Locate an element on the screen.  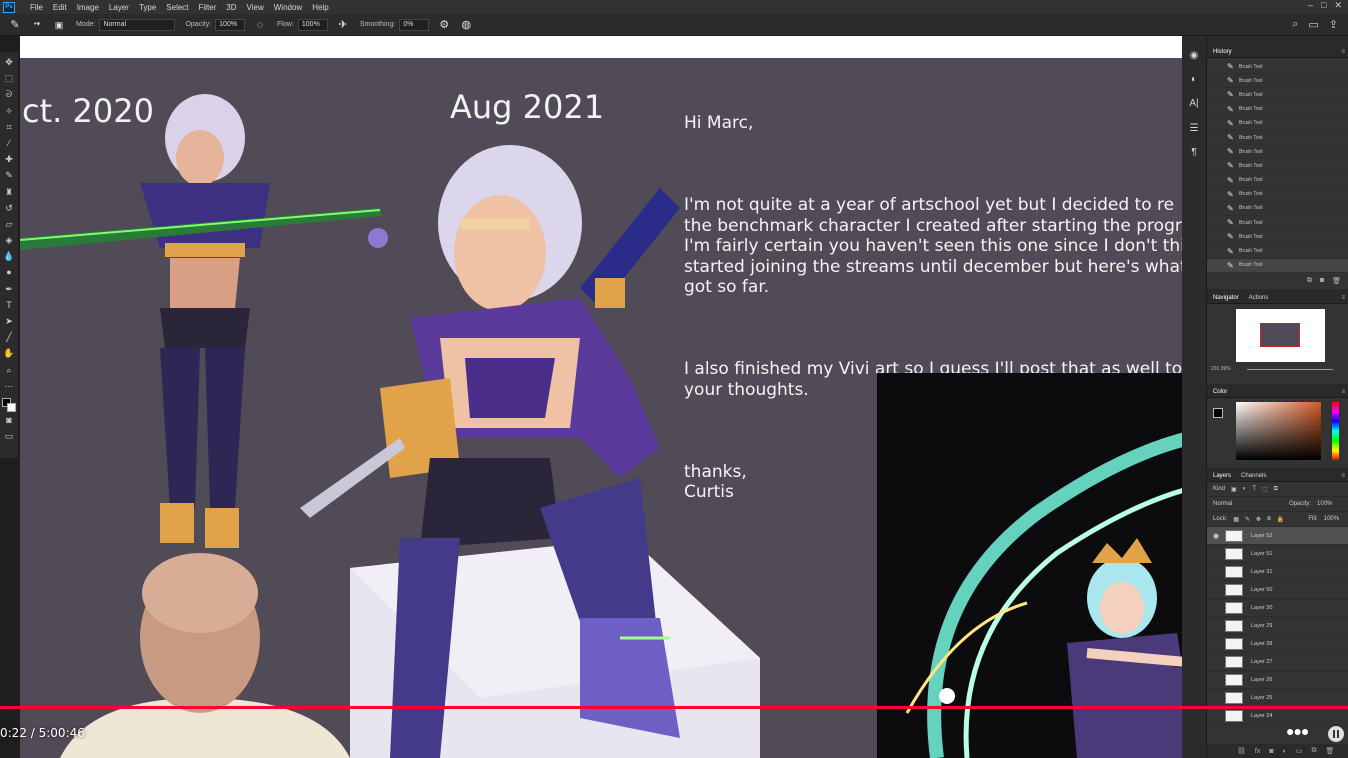
lock-brush-icon: ✎ is located at coordinates (1247, 519).